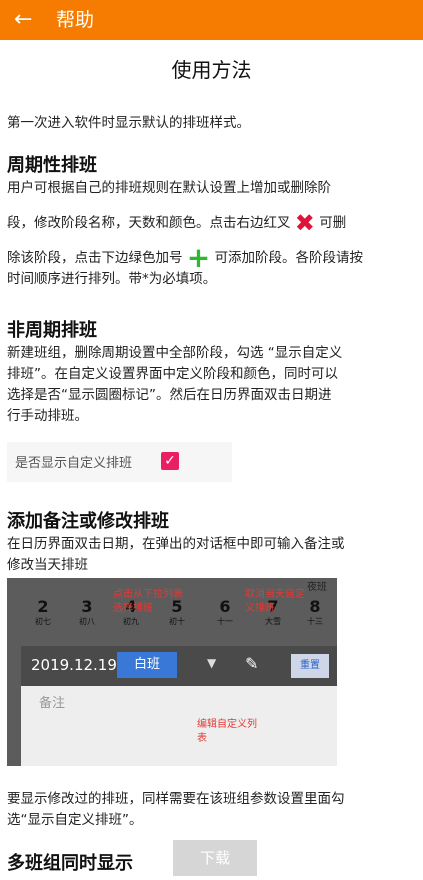 This screenshot has height=880, width=423. What do you see at coordinates (52, 703) in the screenshot?
I see `note-placeholder: 备注` at bounding box center [52, 703].